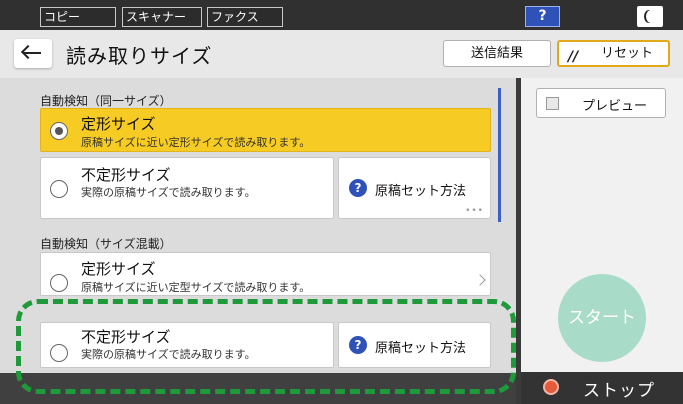 The height and width of the screenshot is (404, 683). Describe the element at coordinates (106, 244) in the screenshot. I see `section-label-mixed-size: 自動検知（サイズ混載）` at that location.